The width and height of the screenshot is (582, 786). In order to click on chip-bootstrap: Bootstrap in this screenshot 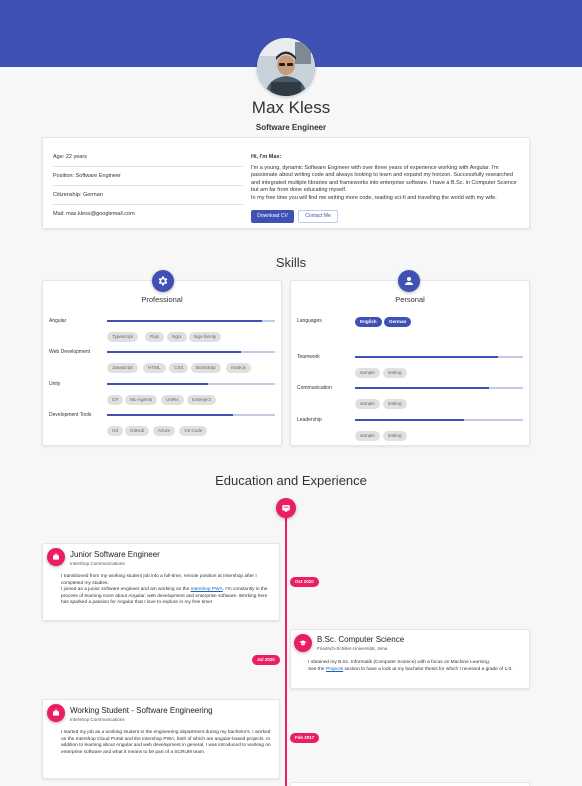, I will do `click(206, 368)`.